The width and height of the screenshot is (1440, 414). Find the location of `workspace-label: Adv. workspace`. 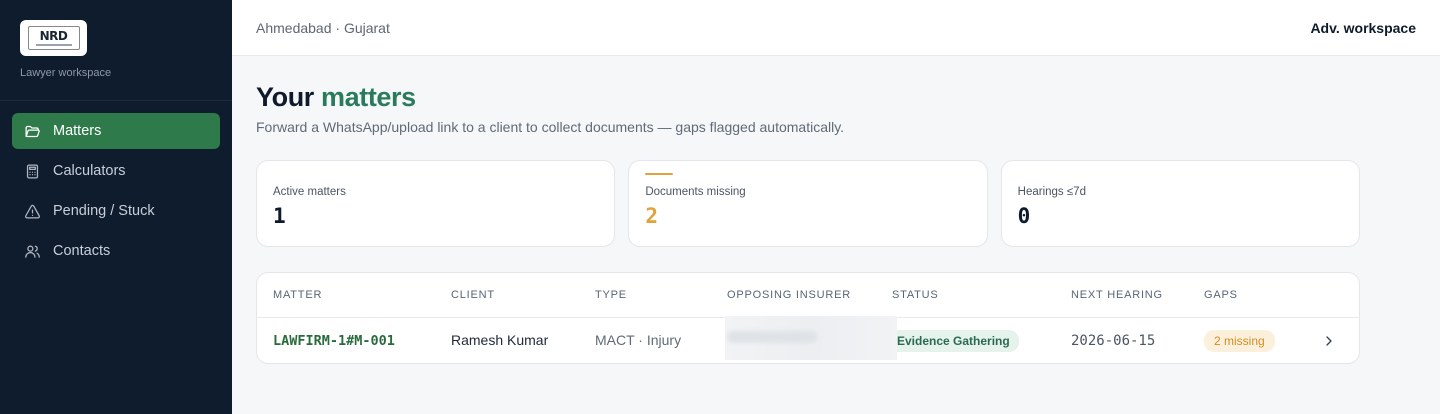

workspace-label: Adv. workspace is located at coordinates (1363, 28).